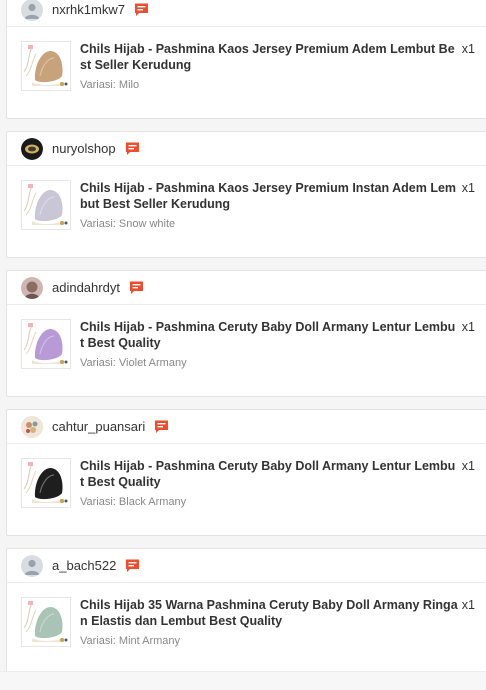  I want to click on shop-name: adindahrdyt, so click(86, 287).